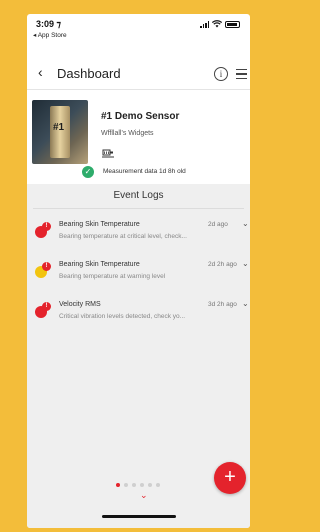 This screenshot has height=532, width=320. Describe the element at coordinates (204, 24) in the screenshot. I see `signal-icon` at that location.